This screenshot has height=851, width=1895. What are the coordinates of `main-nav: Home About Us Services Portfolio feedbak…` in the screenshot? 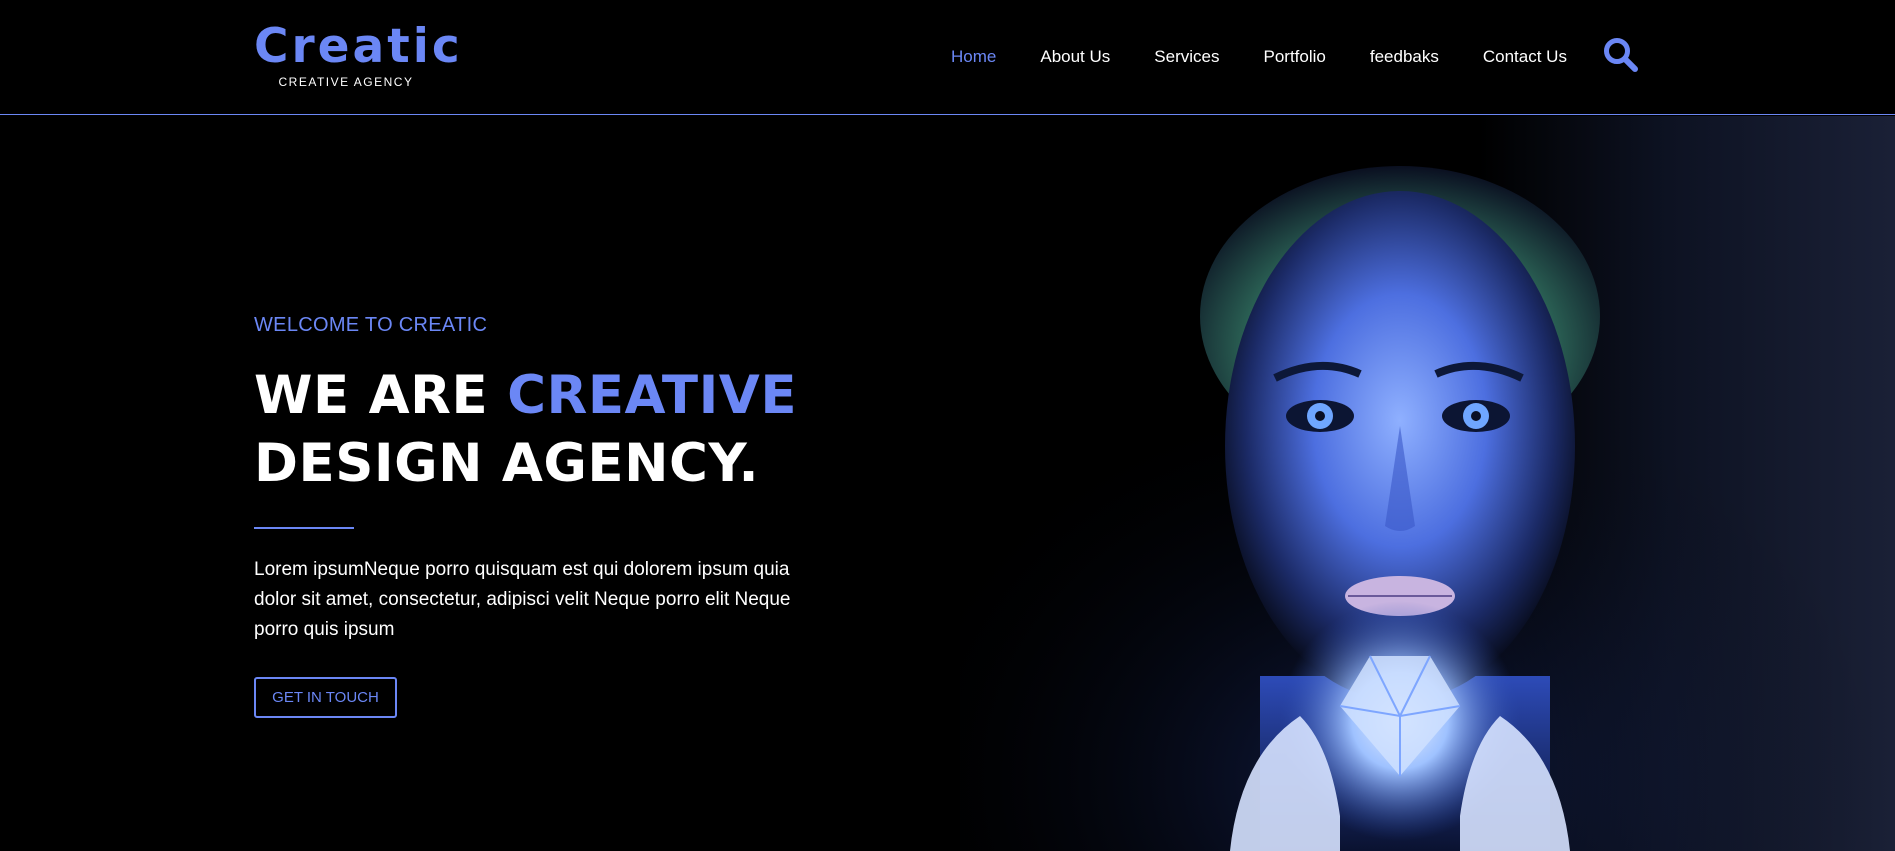 It's located at (1259, 57).